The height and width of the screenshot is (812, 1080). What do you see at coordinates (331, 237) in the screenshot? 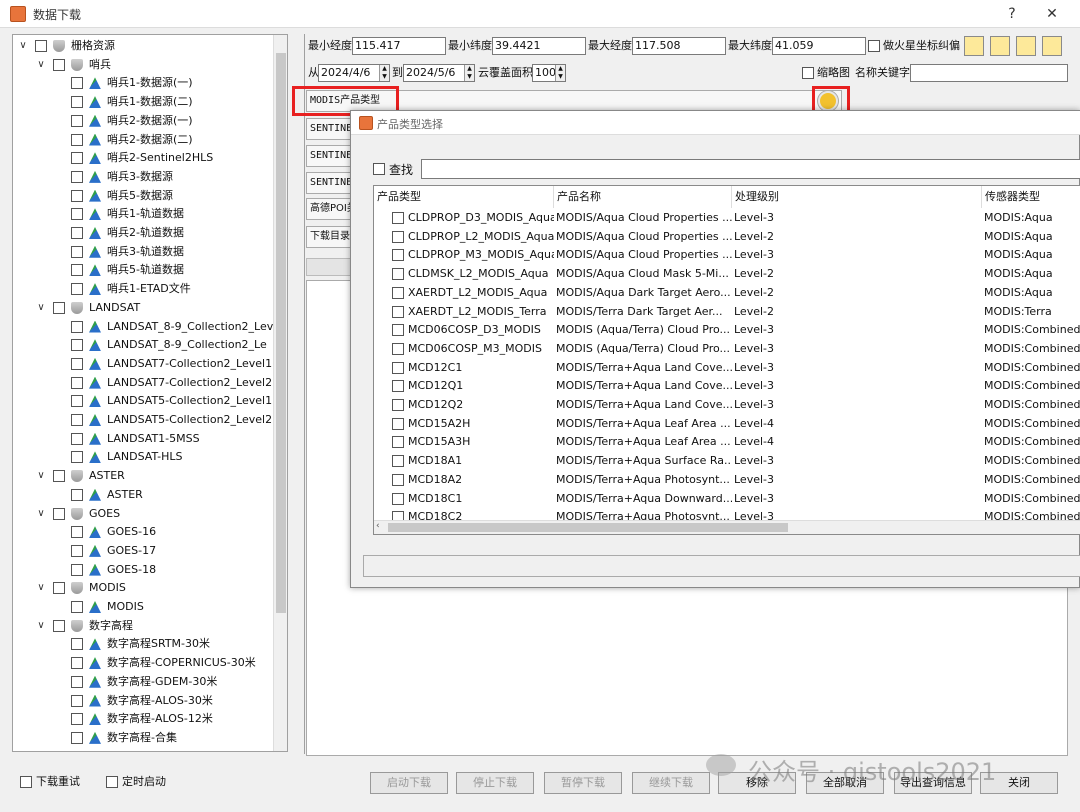
I see `download-dir-row: 下载目录` at bounding box center [331, 237].